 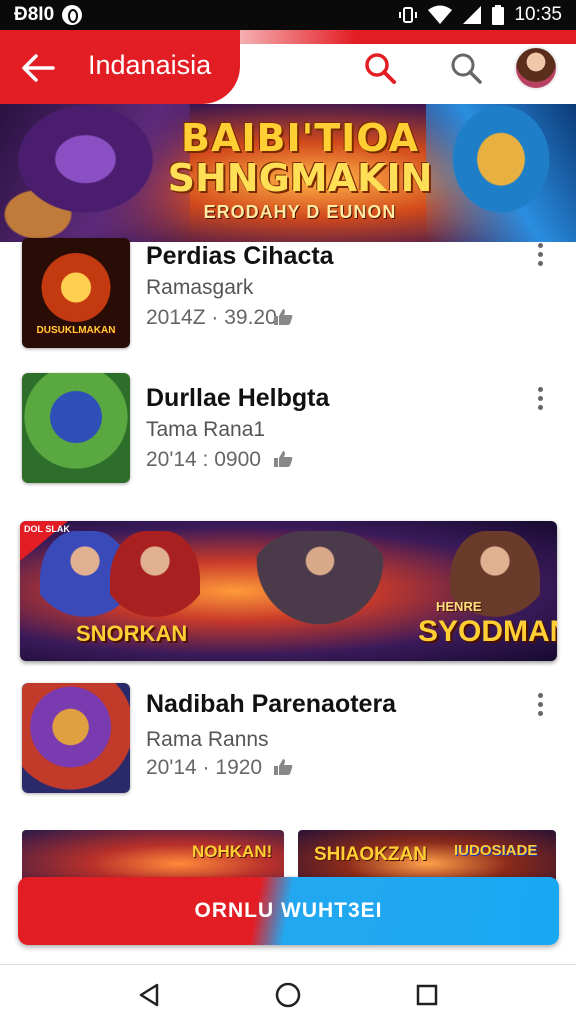 What do you see at coordinates (240, 256) in the screenshot?
I see `list-item-title: Perdias Cihacta` at bounding box center [240, 256].